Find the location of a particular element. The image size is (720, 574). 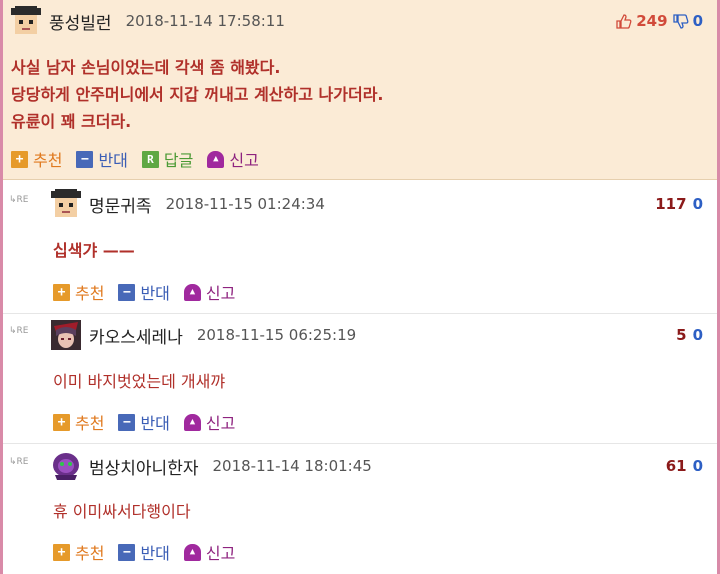

vote-counts: 5 0 is located at coordinates (689, 335).